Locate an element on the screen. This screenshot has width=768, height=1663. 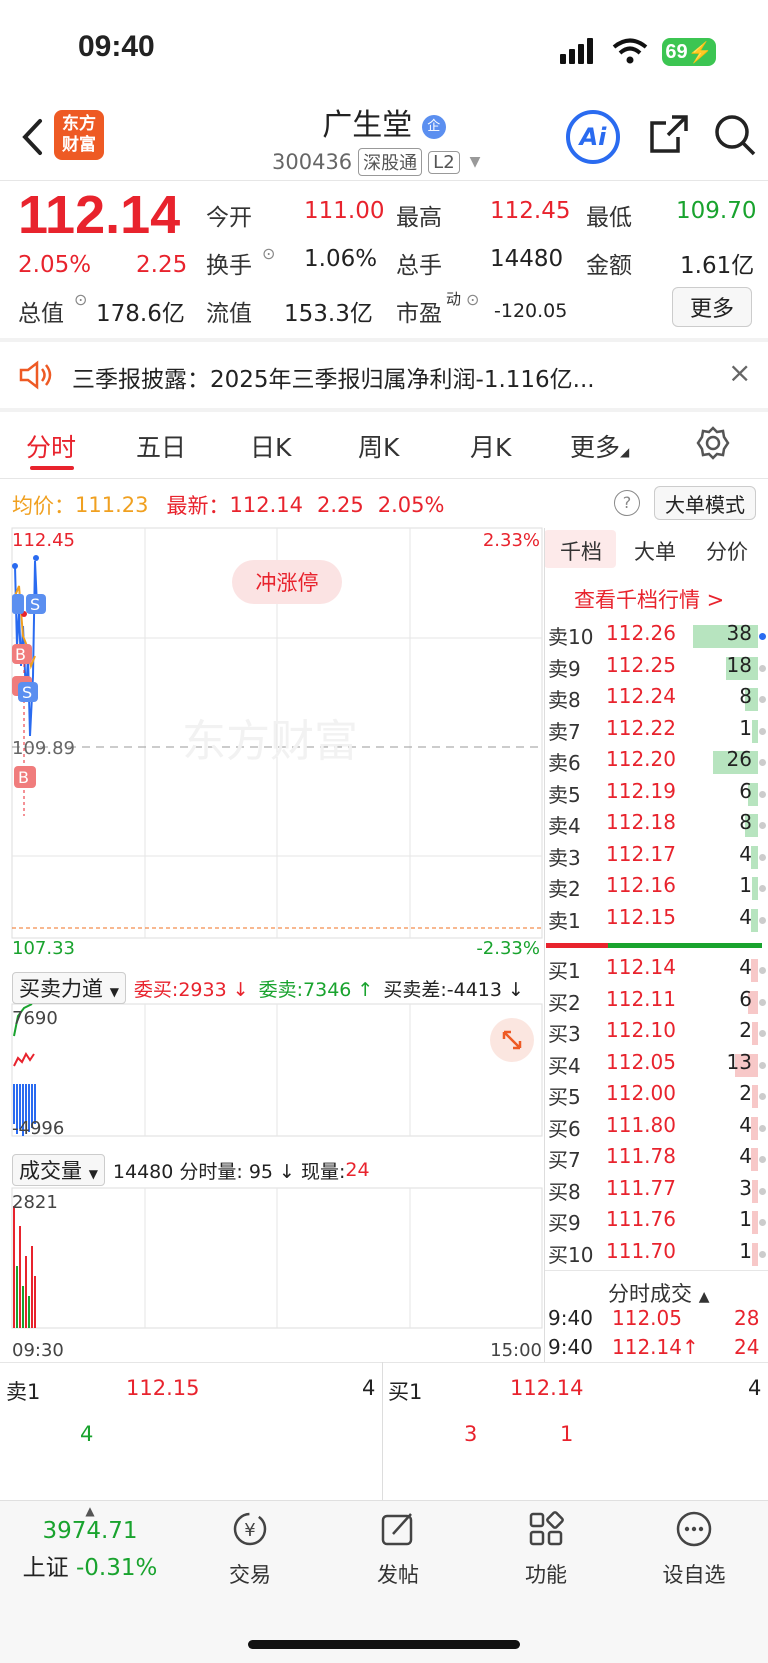
nav-functions: 功能 is located at coordinates (546, 1549).